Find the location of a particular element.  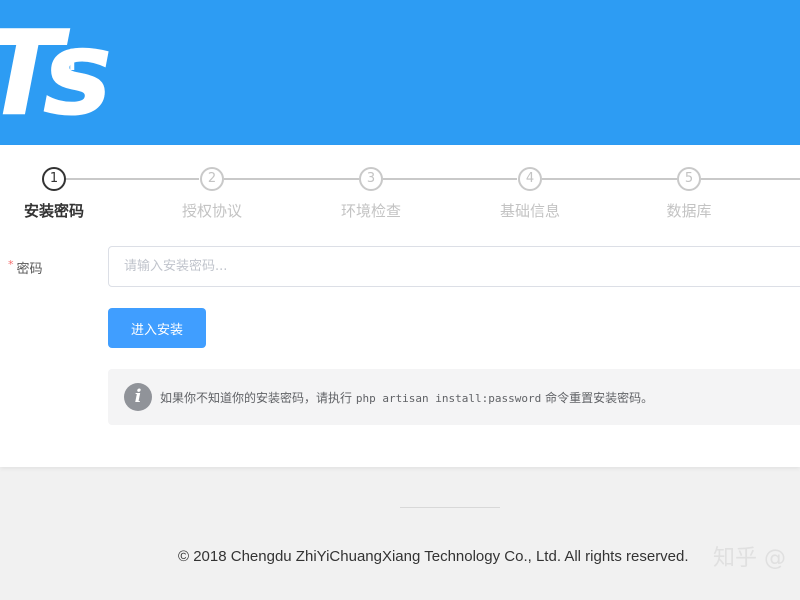

info-icon: i is located at coordinates (138, 397).